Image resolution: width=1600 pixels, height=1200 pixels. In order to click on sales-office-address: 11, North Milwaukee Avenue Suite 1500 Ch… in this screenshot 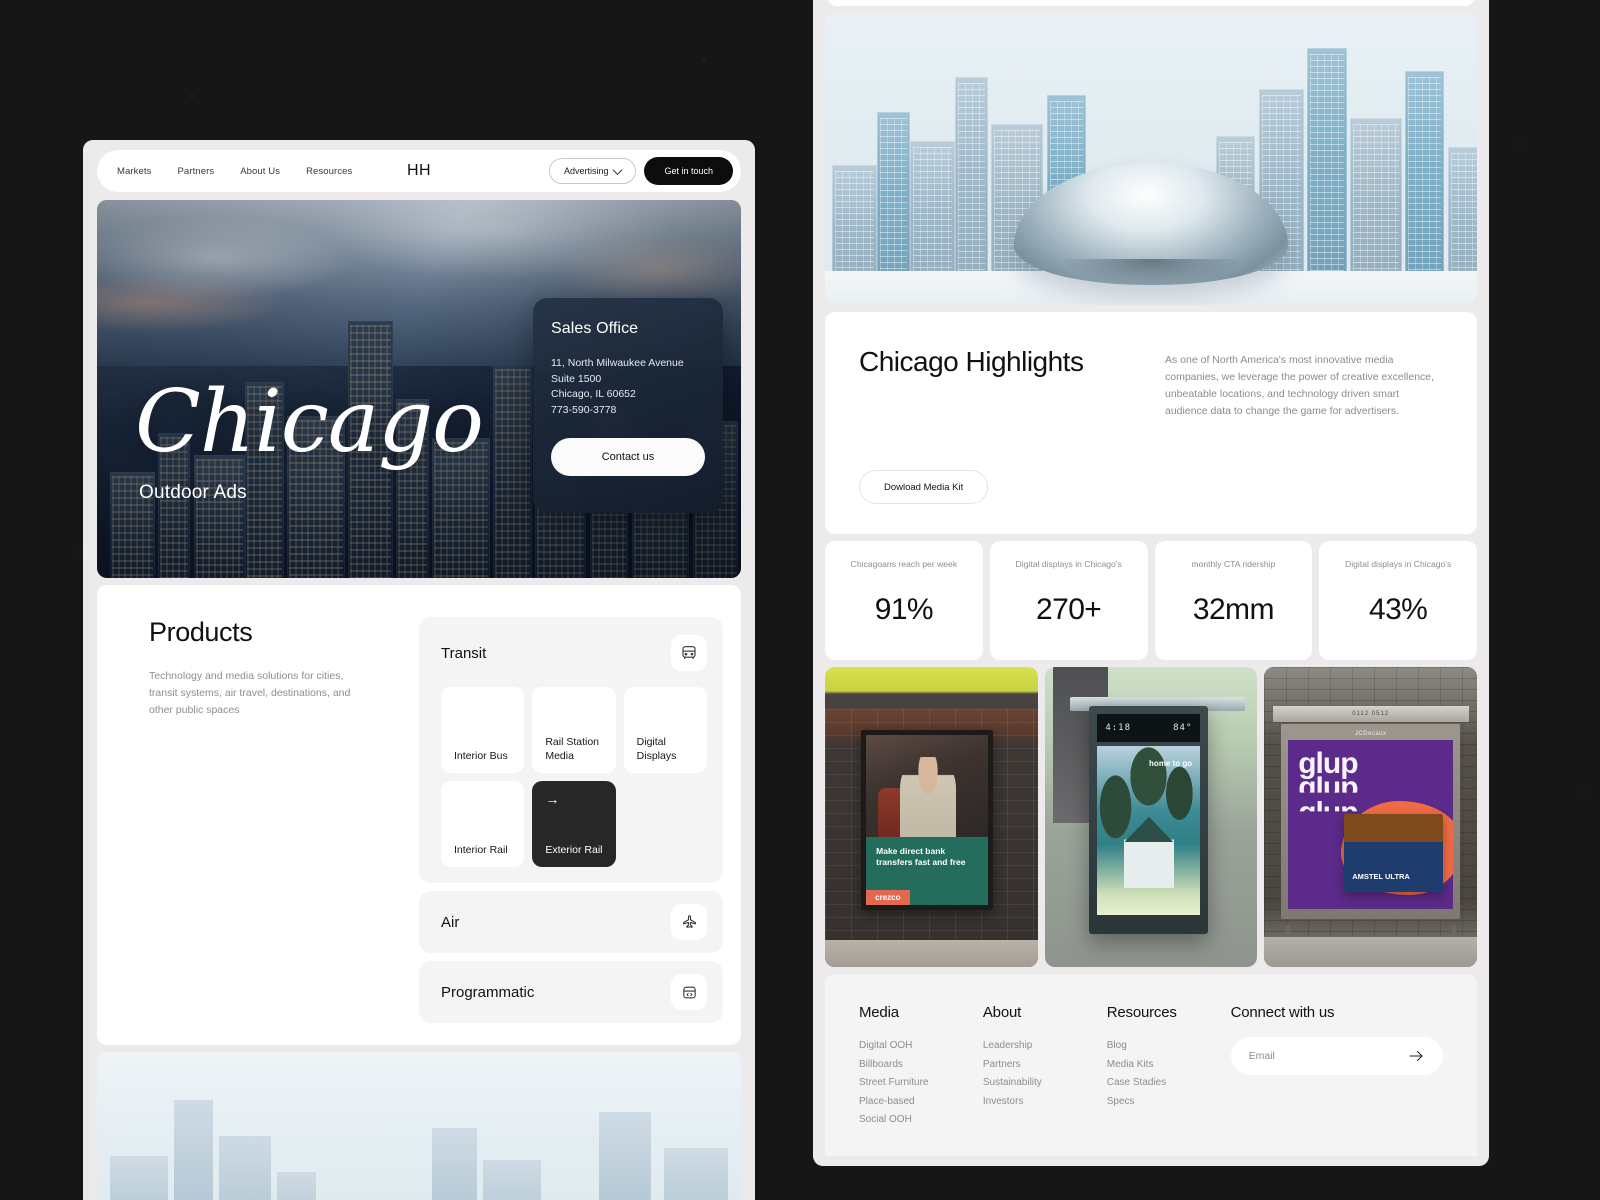, I will do `click(628, 387)`.